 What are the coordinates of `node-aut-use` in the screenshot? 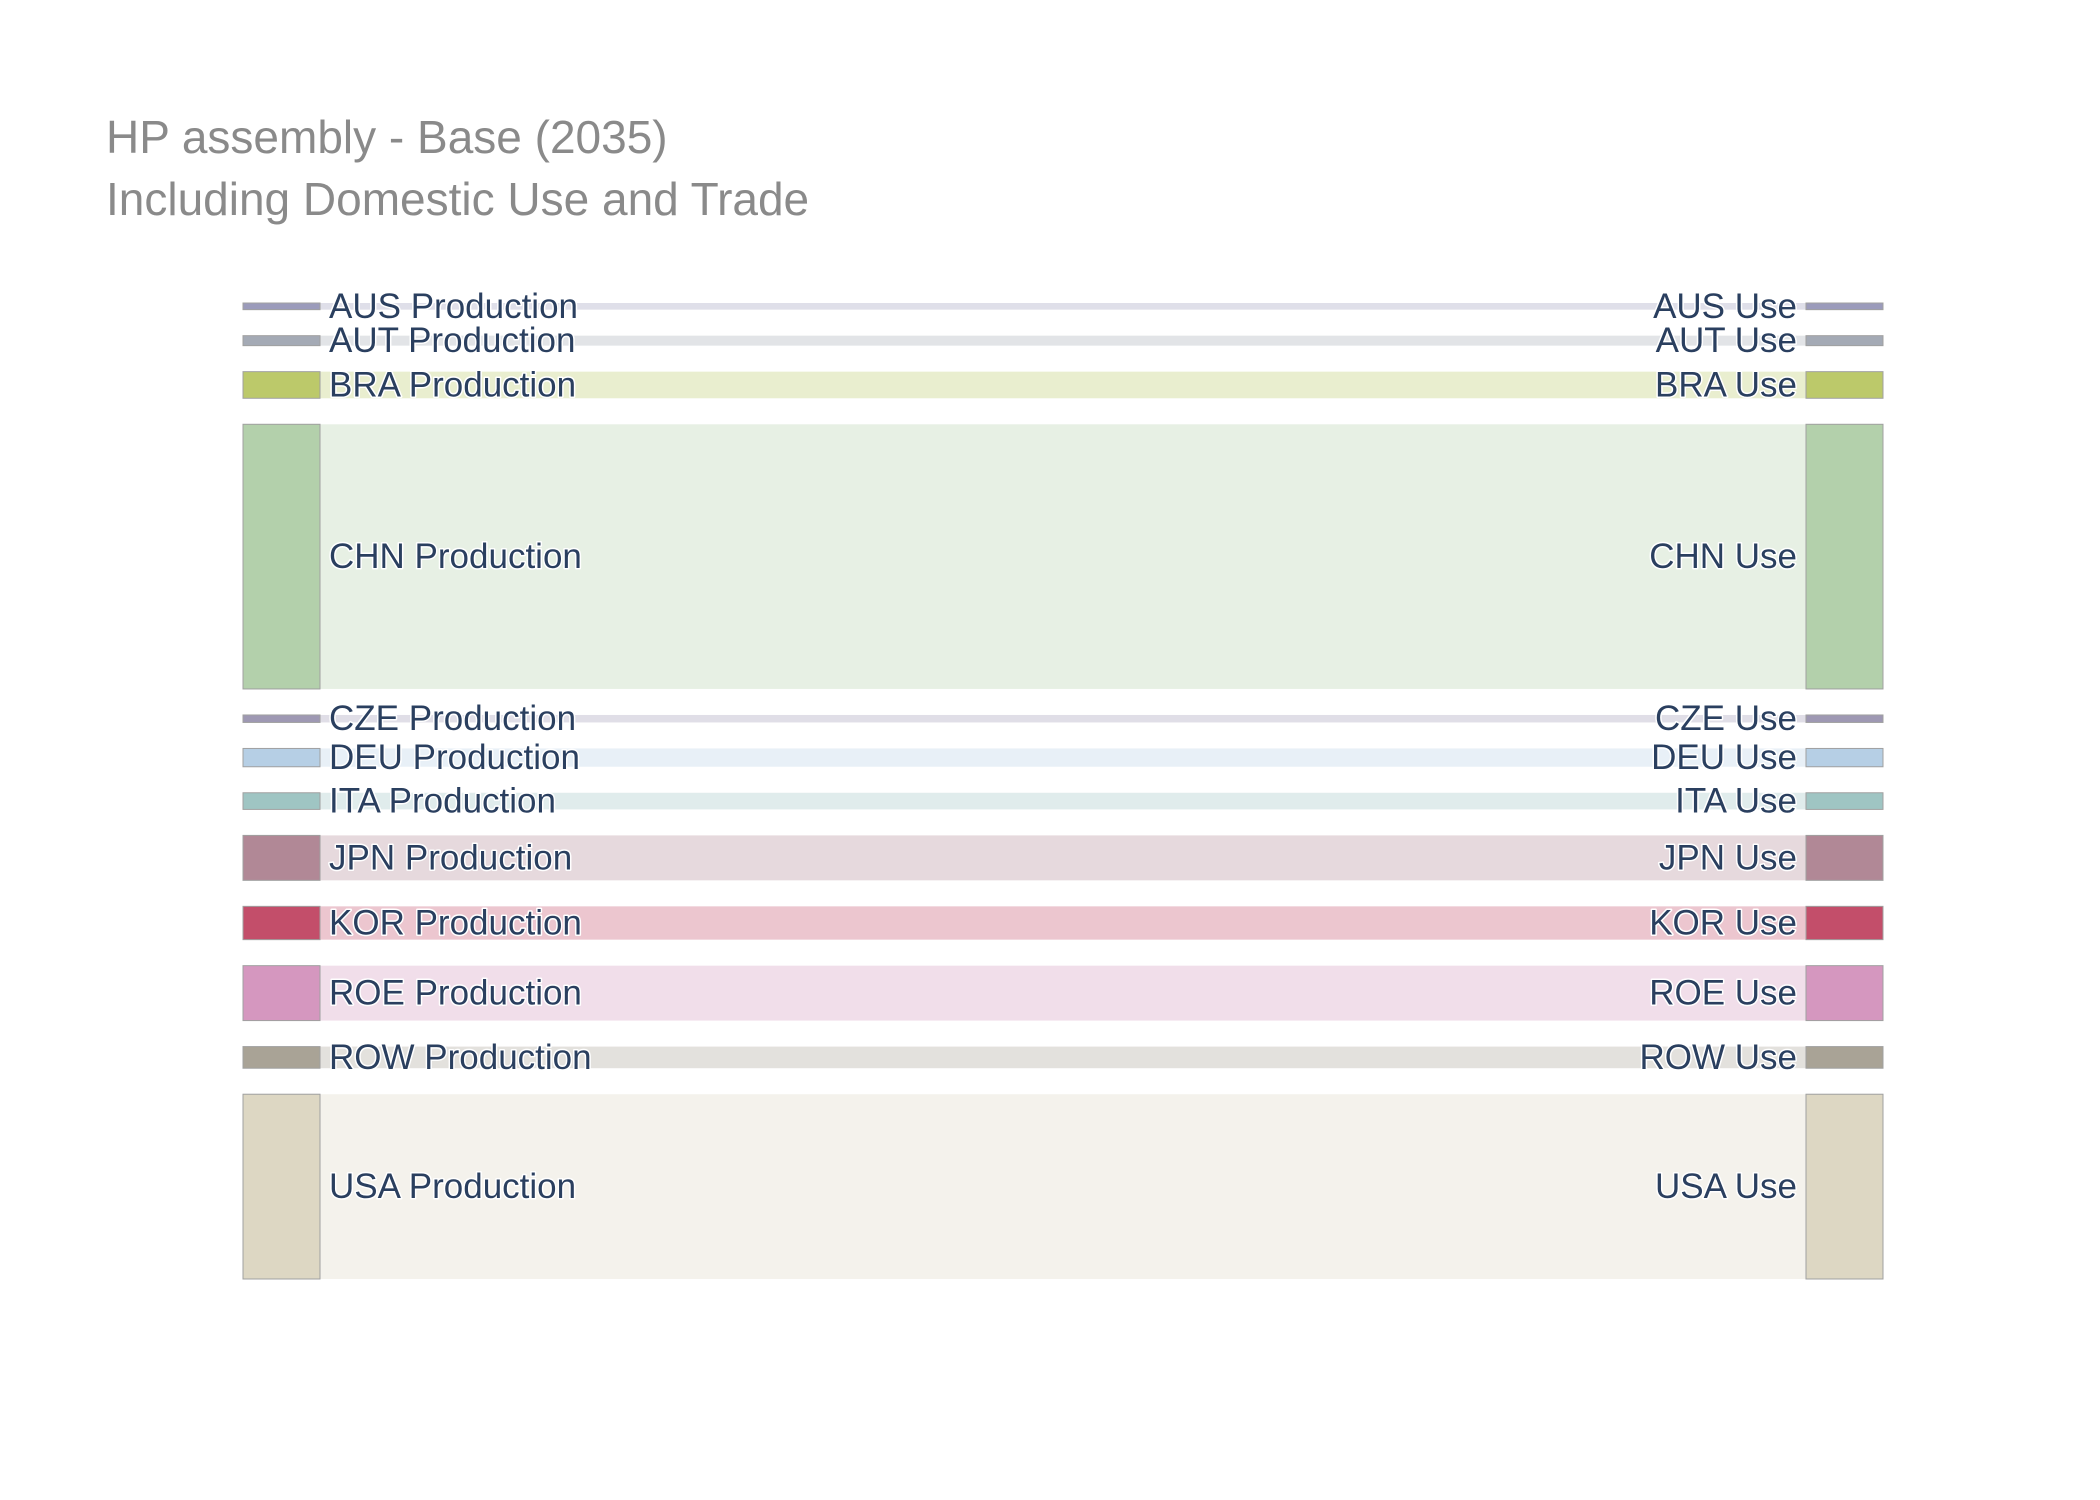 It's located at (1844, 341).